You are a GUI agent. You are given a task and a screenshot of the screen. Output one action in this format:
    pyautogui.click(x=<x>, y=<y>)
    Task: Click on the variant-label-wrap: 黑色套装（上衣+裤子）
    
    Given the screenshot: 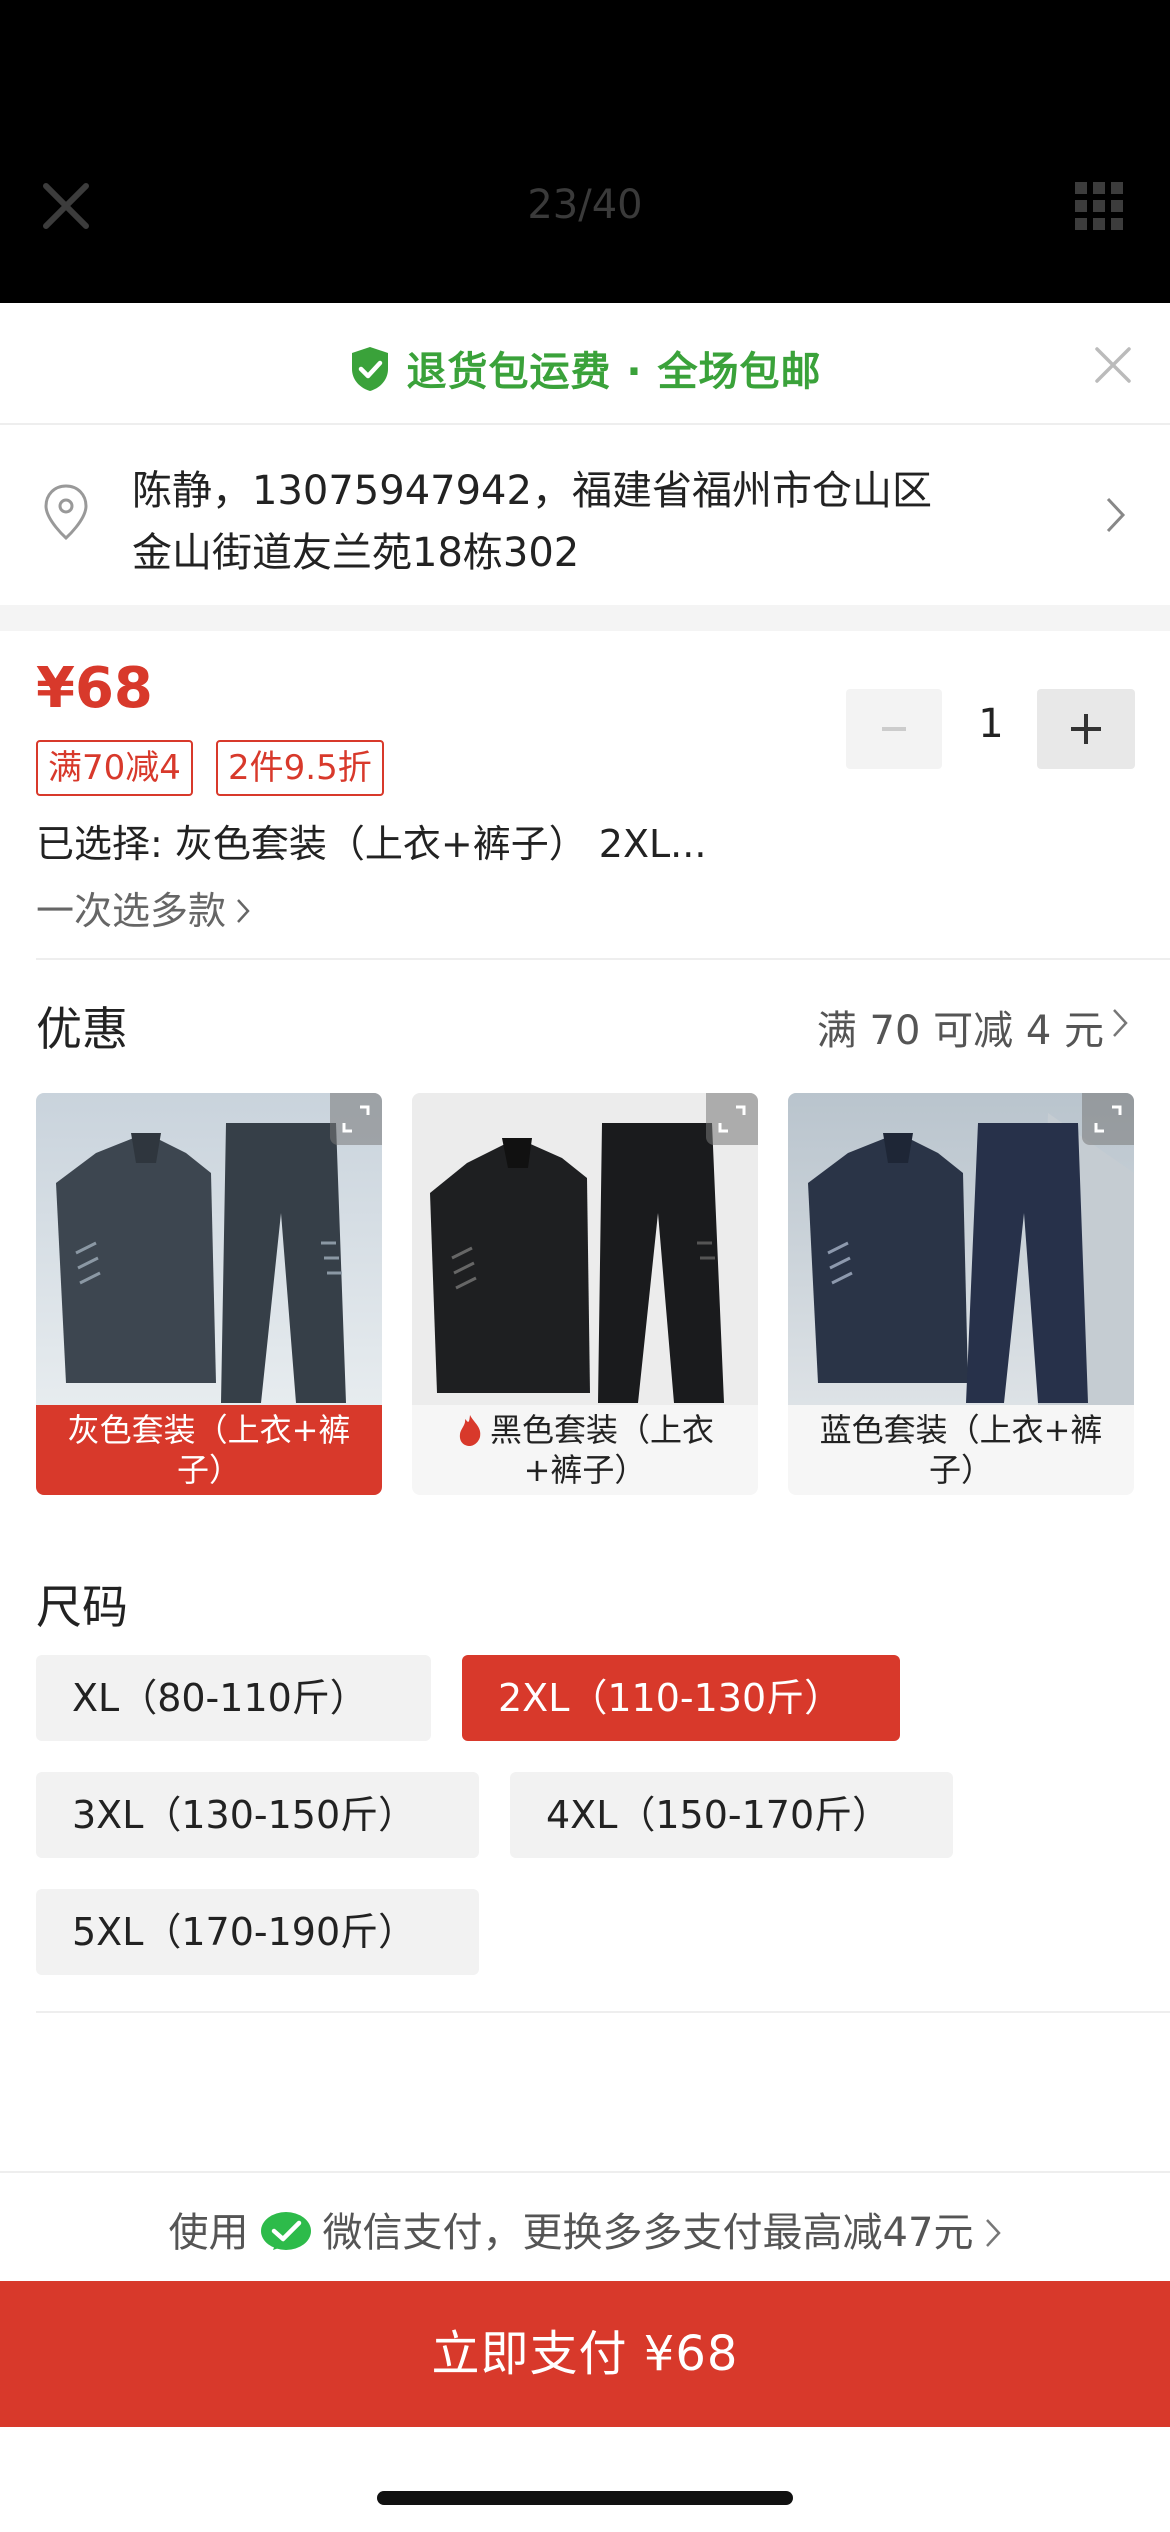 What is the action you would take?
    pyautogui.click(x=585, y=1450)
    